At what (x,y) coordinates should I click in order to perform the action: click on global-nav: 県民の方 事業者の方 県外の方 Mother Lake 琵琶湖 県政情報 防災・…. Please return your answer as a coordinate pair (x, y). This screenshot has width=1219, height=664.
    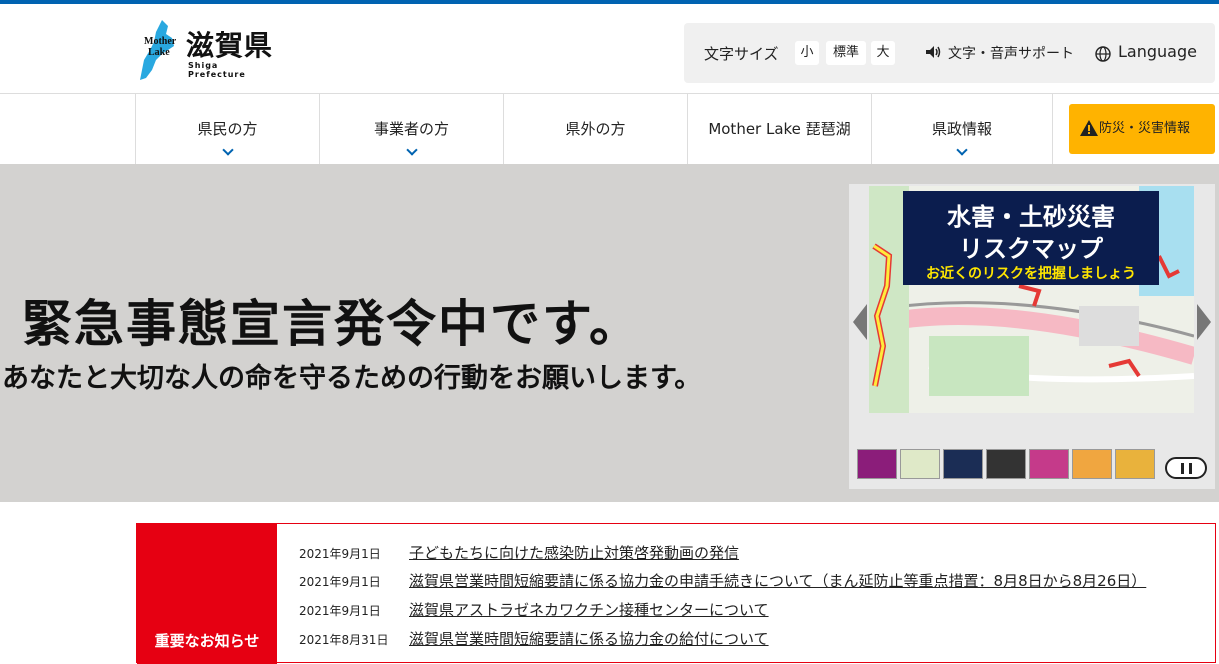
    Looking at the image, I should click on (609, 129).